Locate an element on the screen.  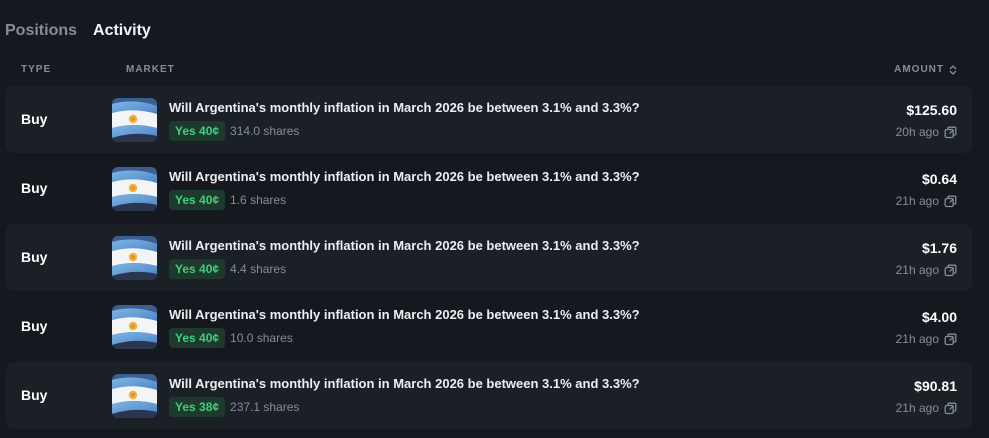
column-header-amount-label: AMOUNT is located at coordinates (919, 69).